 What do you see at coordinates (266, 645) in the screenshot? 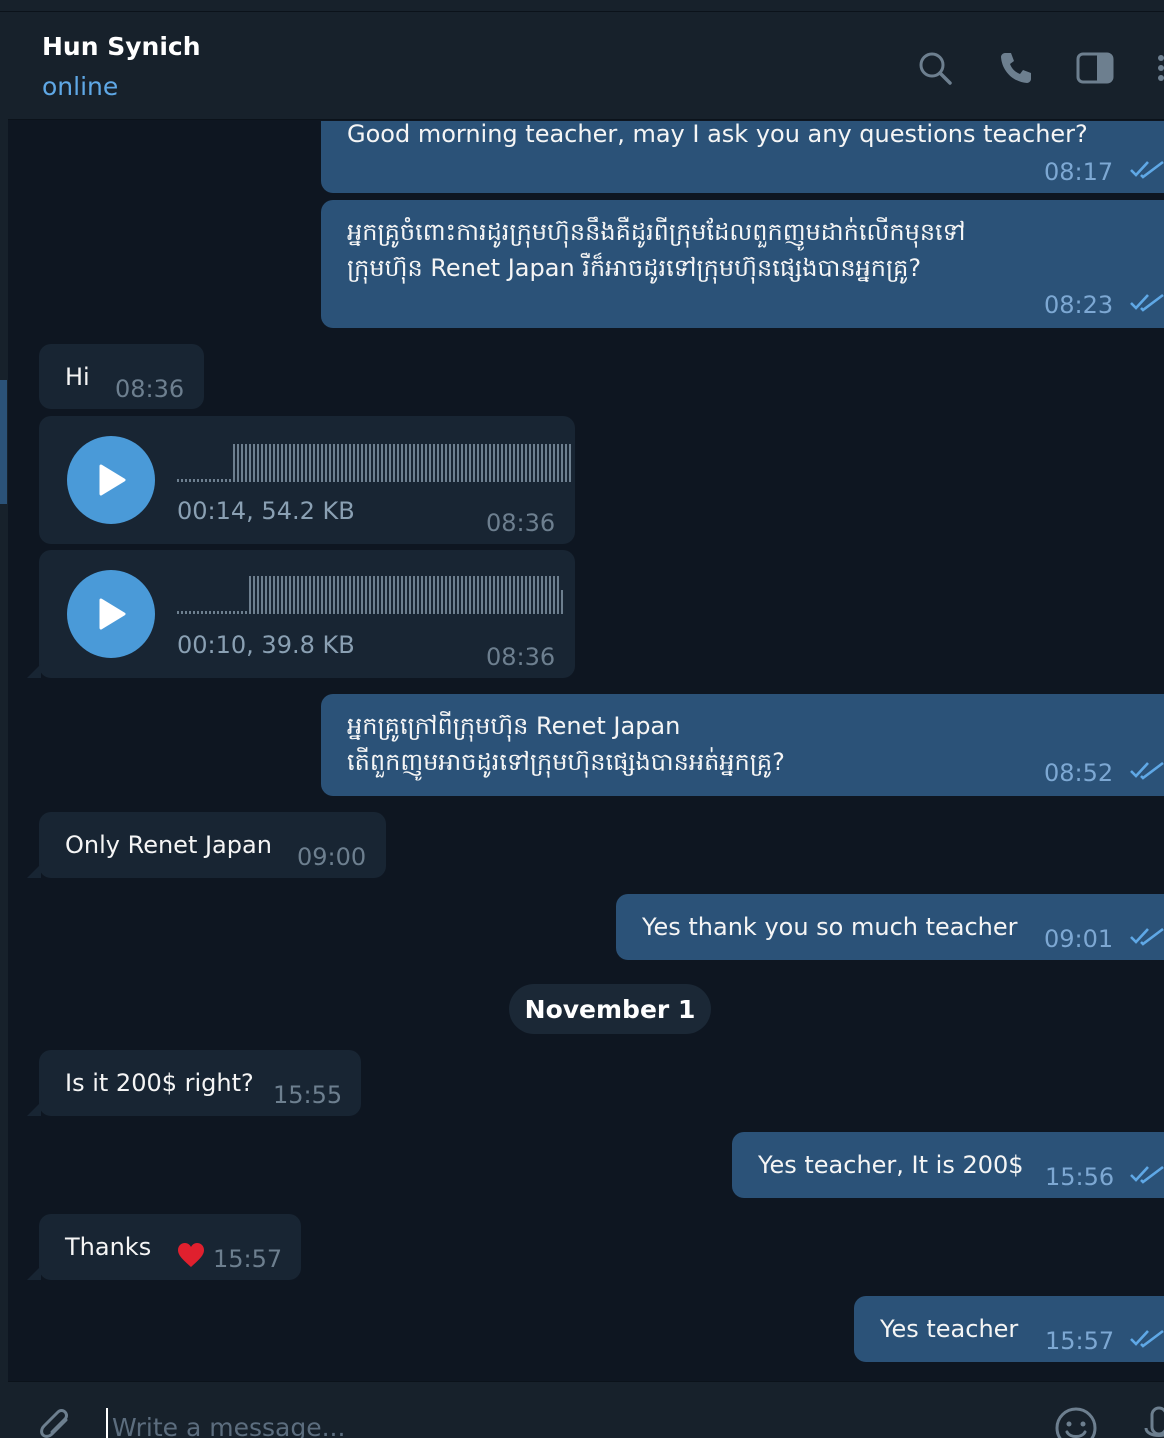
I see `voice-duration-size: 00:10, 39.8 KB` at bounding box center [266, 645].